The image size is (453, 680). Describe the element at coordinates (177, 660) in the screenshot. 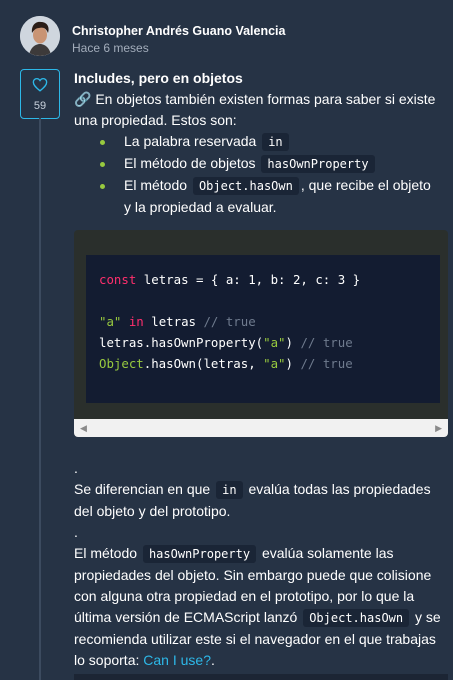

I see `can-i-use-link: Can I use?` at that location.